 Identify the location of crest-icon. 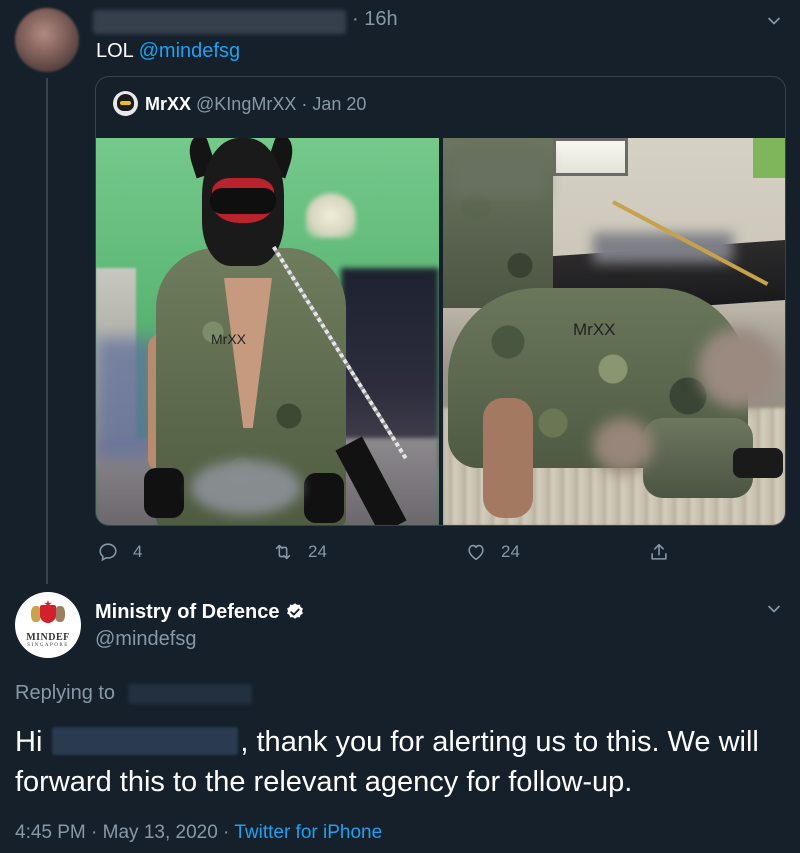
(48, 614).